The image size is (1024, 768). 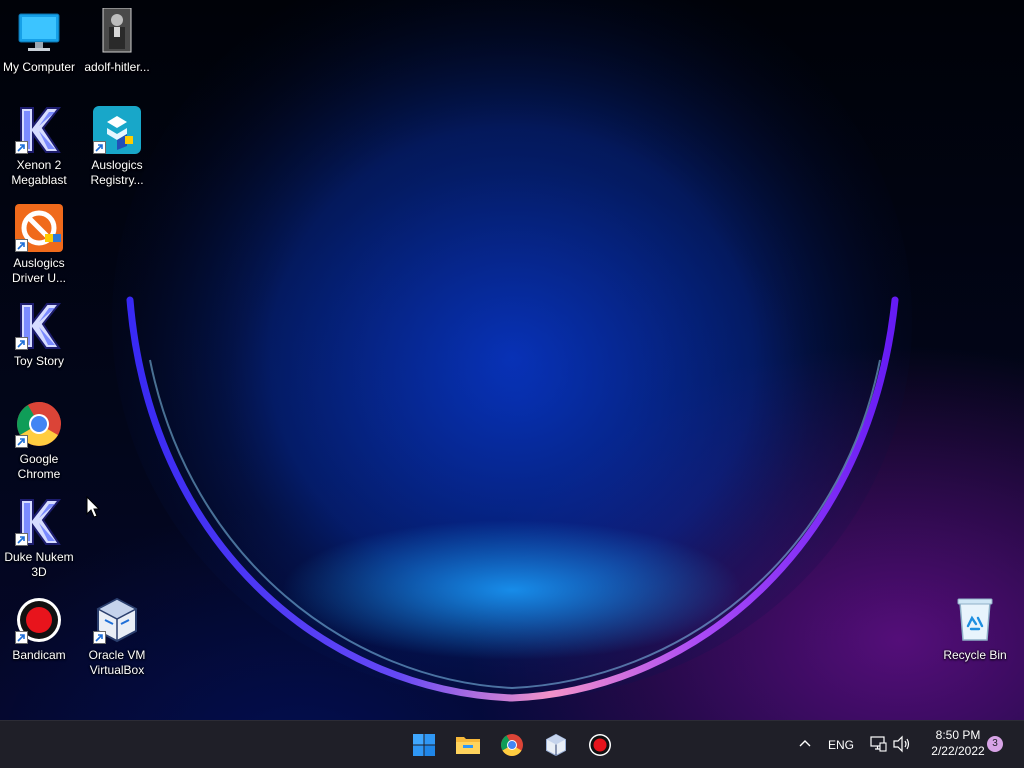 I want to click on clock-time: 8:50 PM, so click(x=958, y=735).